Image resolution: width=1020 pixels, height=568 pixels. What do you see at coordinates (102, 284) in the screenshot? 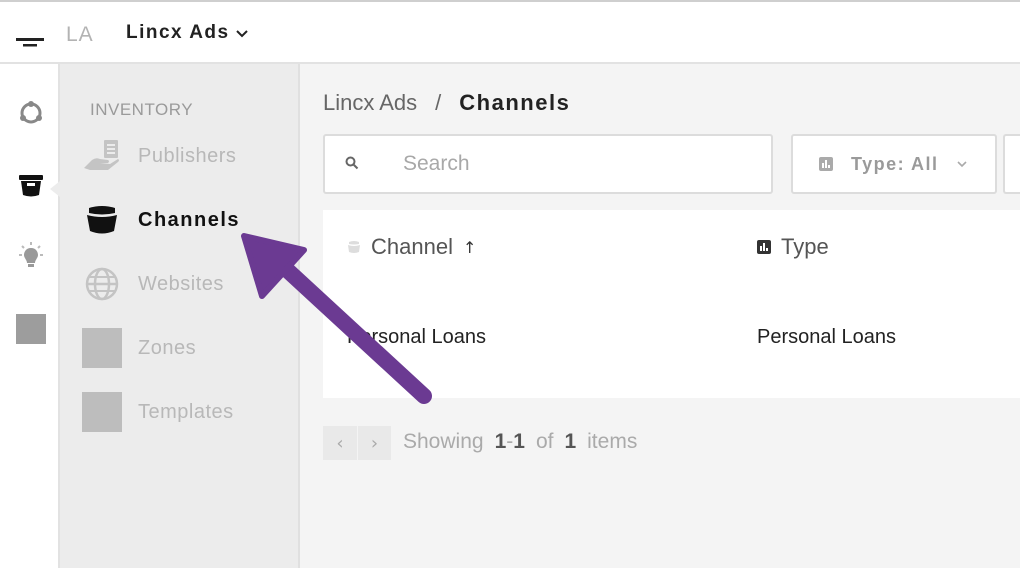
I see `globe-icon` at bounding box center [102, 284].